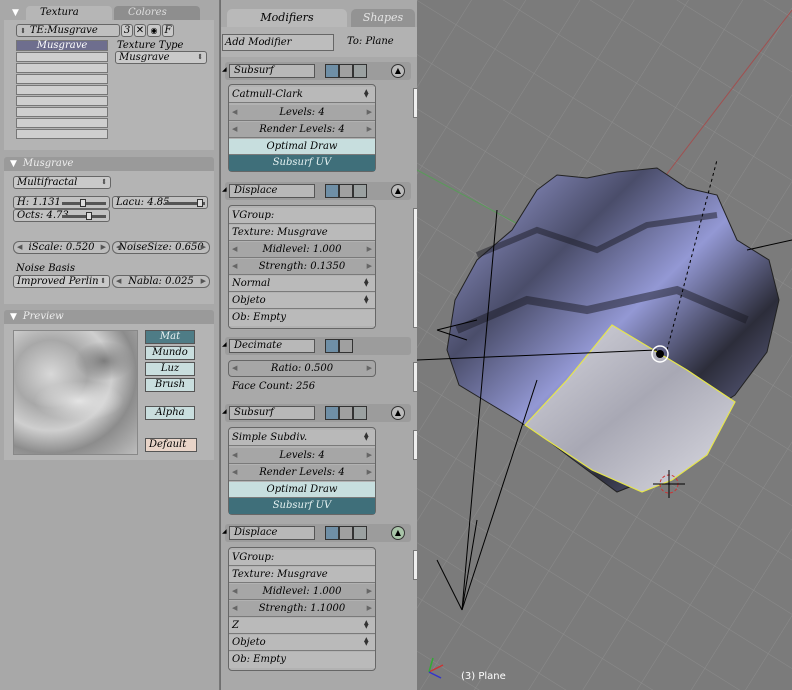 The height and width of the screenshot is (690, 792). What do you see at coordinates (61, 247) in the screenshot?
I see `iscale-field: ◀ iScale: 0.520 ▶` at bounding box center [61, 247].